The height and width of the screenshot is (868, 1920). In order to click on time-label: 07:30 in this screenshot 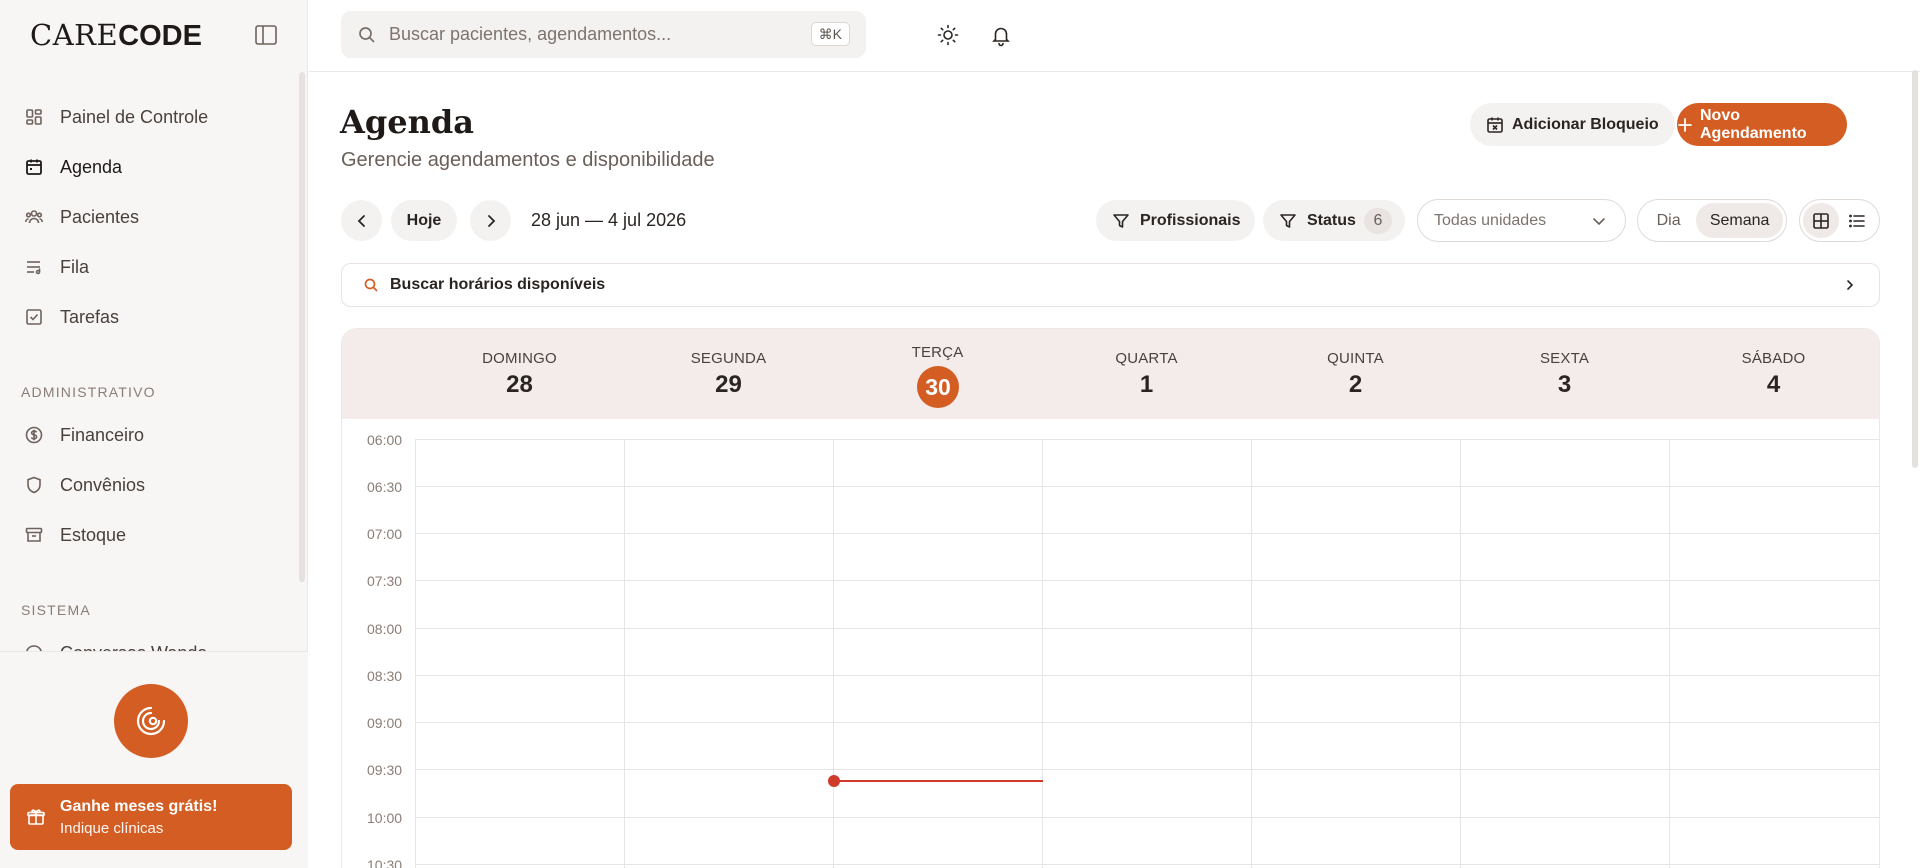, I will do `click(385, 581)`.